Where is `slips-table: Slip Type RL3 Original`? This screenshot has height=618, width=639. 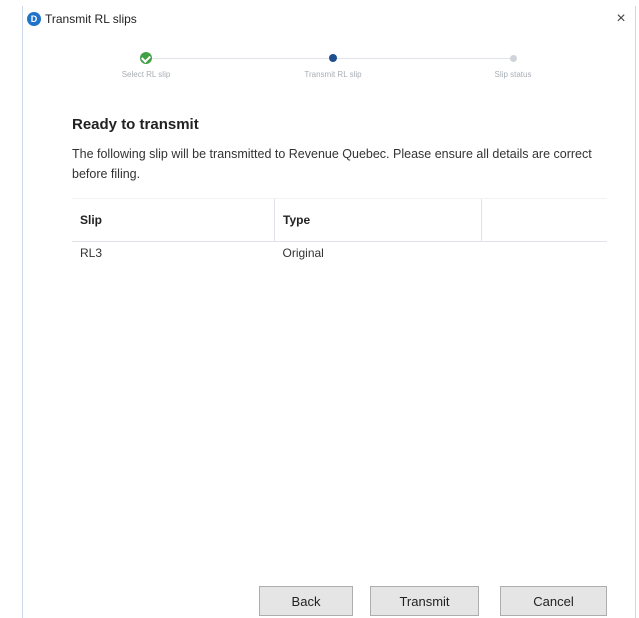 slips-table: Slip Type RL3 Original is located at coordinates (339, 231).